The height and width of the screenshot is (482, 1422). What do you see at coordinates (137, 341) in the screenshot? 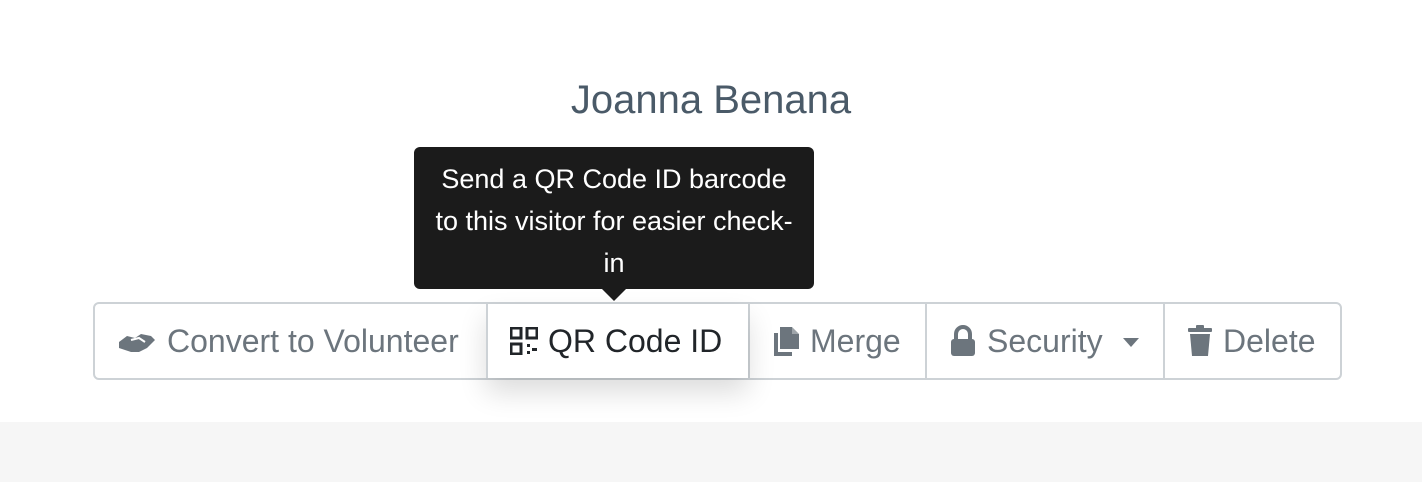
I see `handshake-icon` at bounding box center [137, 341].